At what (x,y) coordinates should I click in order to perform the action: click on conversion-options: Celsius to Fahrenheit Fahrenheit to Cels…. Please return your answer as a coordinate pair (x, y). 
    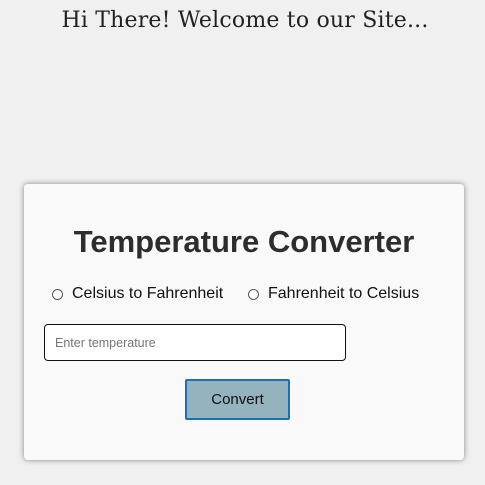
    Looking at the image, I should click on (252, 295).